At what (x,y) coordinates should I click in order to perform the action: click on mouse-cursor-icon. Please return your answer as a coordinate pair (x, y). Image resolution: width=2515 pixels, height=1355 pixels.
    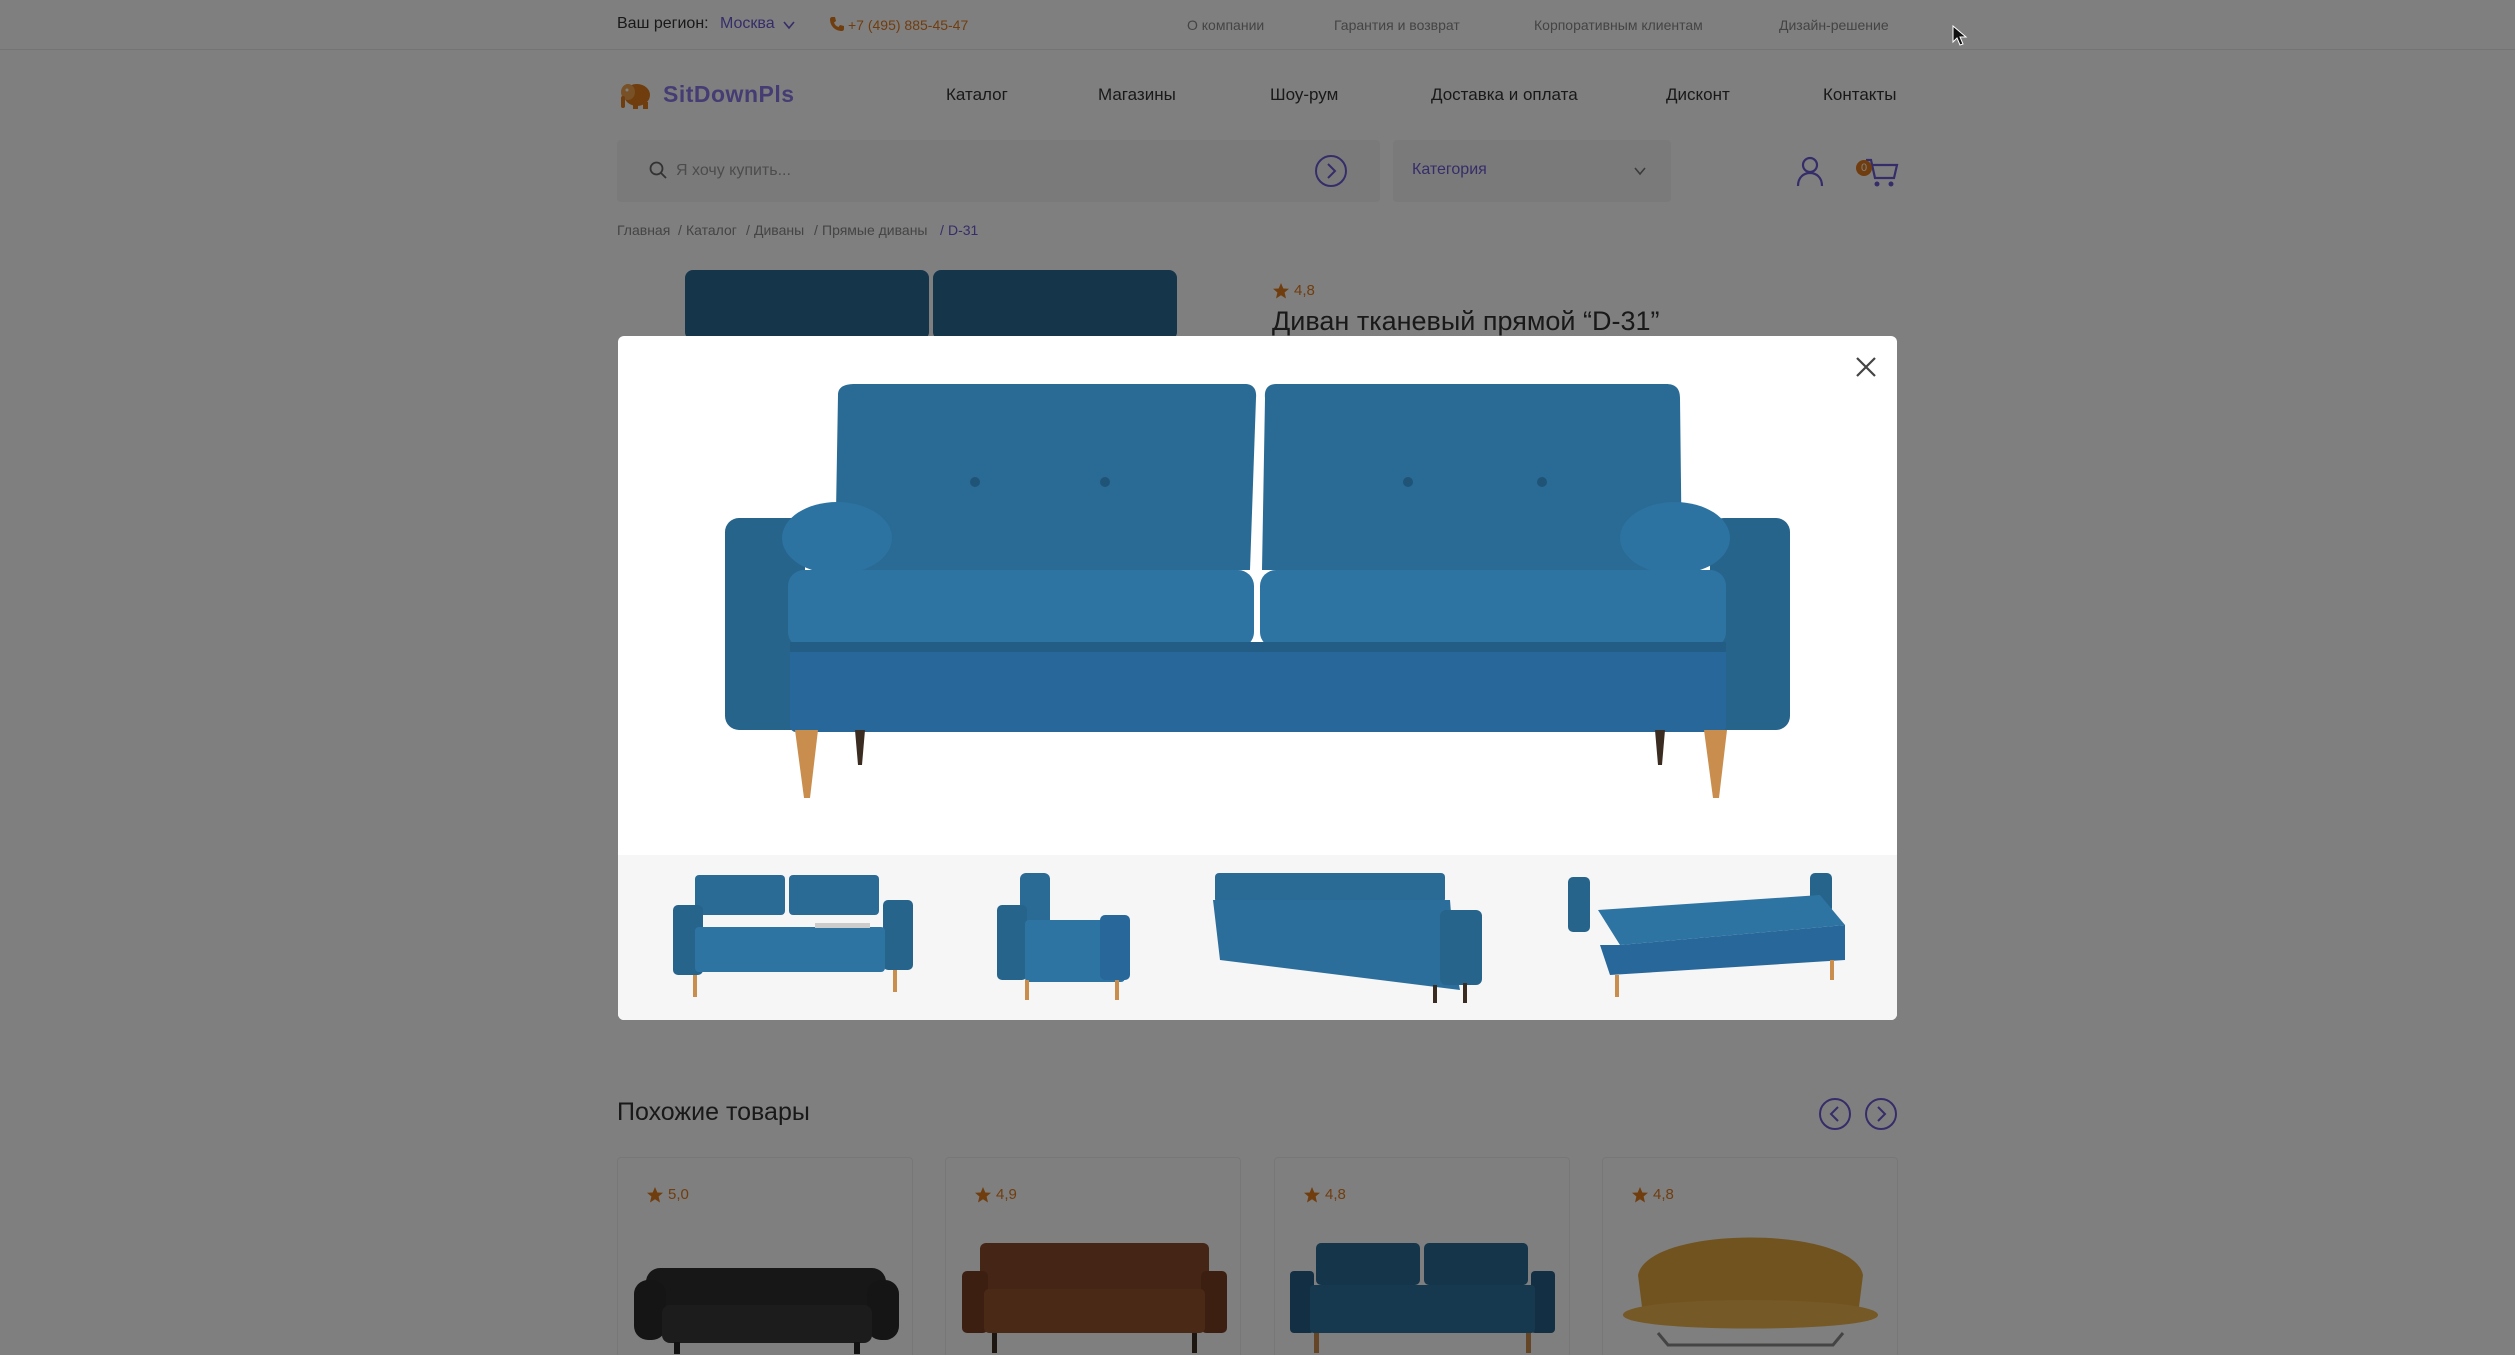
    Looking at the image, I should click on (1960, 35).